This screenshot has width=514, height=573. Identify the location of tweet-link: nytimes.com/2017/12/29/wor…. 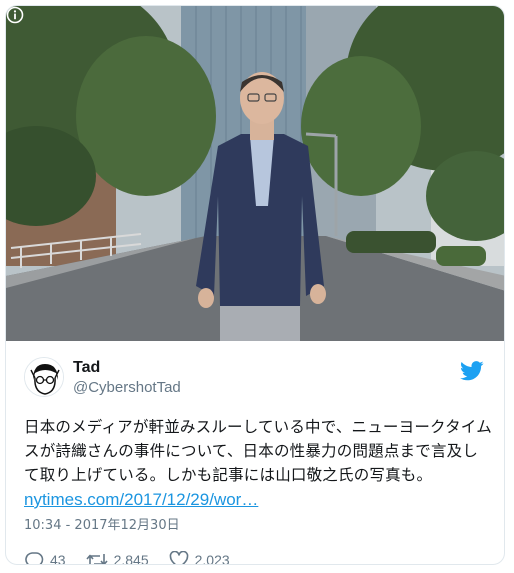
(141, 500).